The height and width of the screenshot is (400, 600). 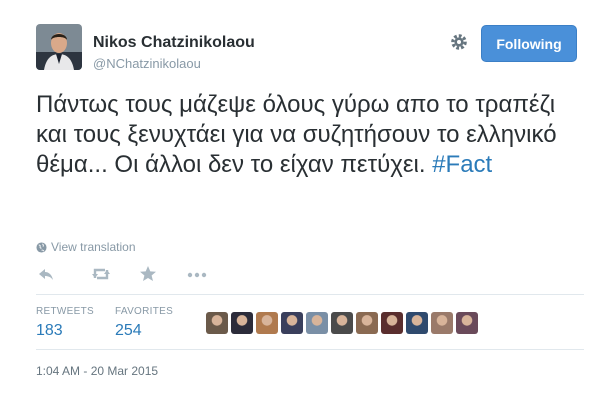 I want to click on view-translation-link: View translation, so click(x=86, y=247).